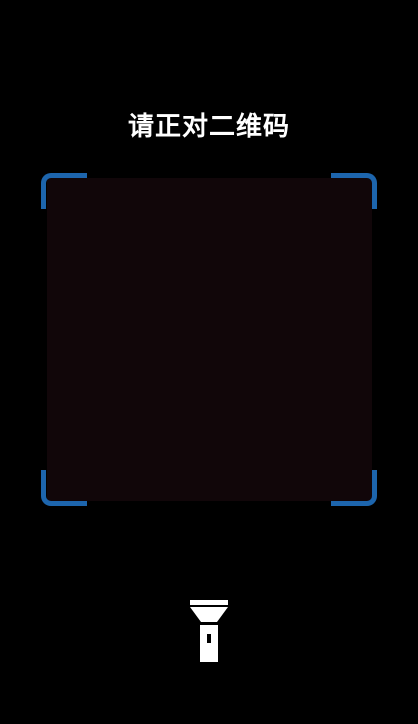 The image size is (418, 724). I want to click on scan-instruction-title: 请正对二维码, so click(208, 127).